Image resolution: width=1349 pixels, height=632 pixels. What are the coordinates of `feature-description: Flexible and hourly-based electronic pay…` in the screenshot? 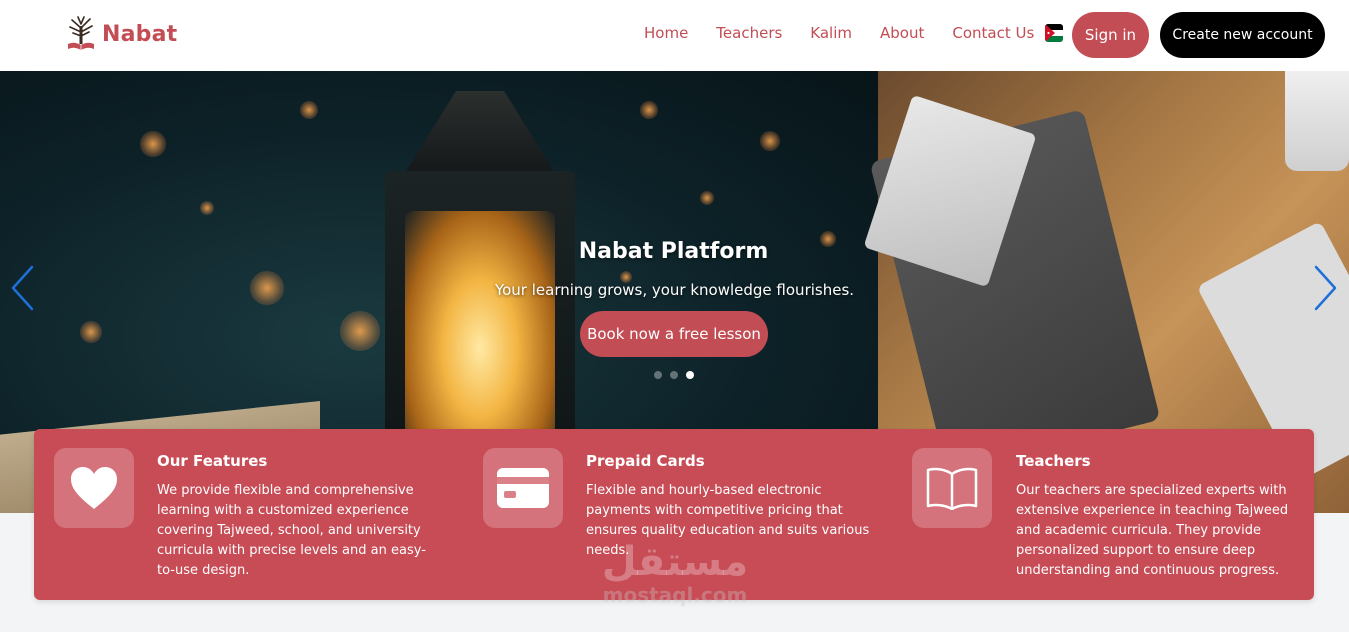 It's located at (728, 520).